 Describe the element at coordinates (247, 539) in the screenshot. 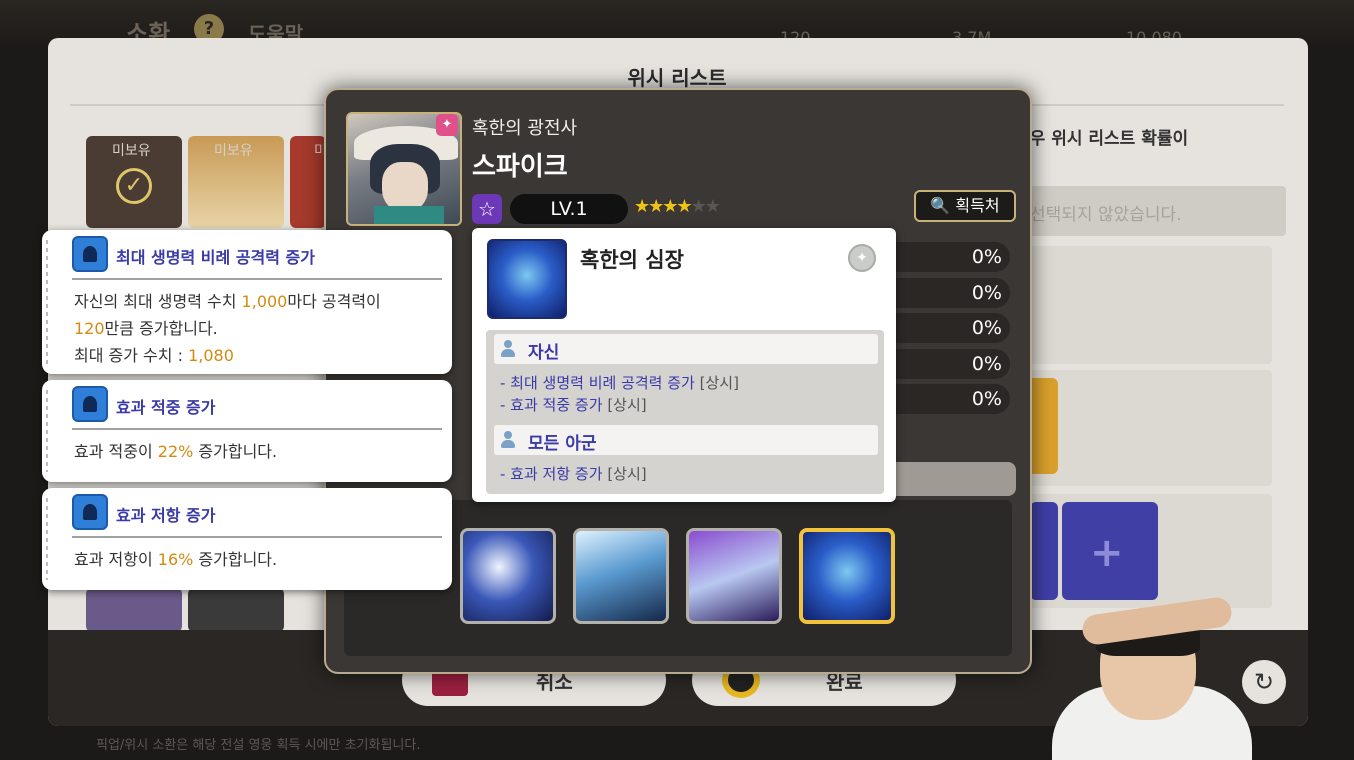

I see `skill-tooltip: 효과 저항 증가 효과 저항이 16% 증가합니다.` at that location.